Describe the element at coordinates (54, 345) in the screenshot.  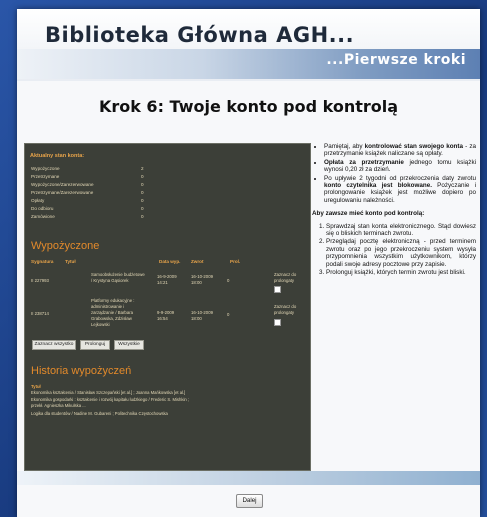
I see `select-all-button: Zaznacz wszystko` at that location.